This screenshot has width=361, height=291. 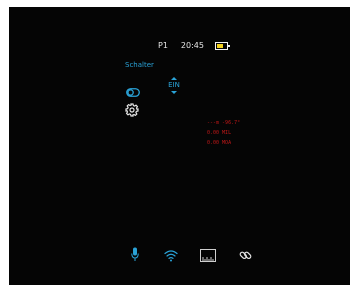 I want to click on stepper-down-icon, so click(x=174, y=92).